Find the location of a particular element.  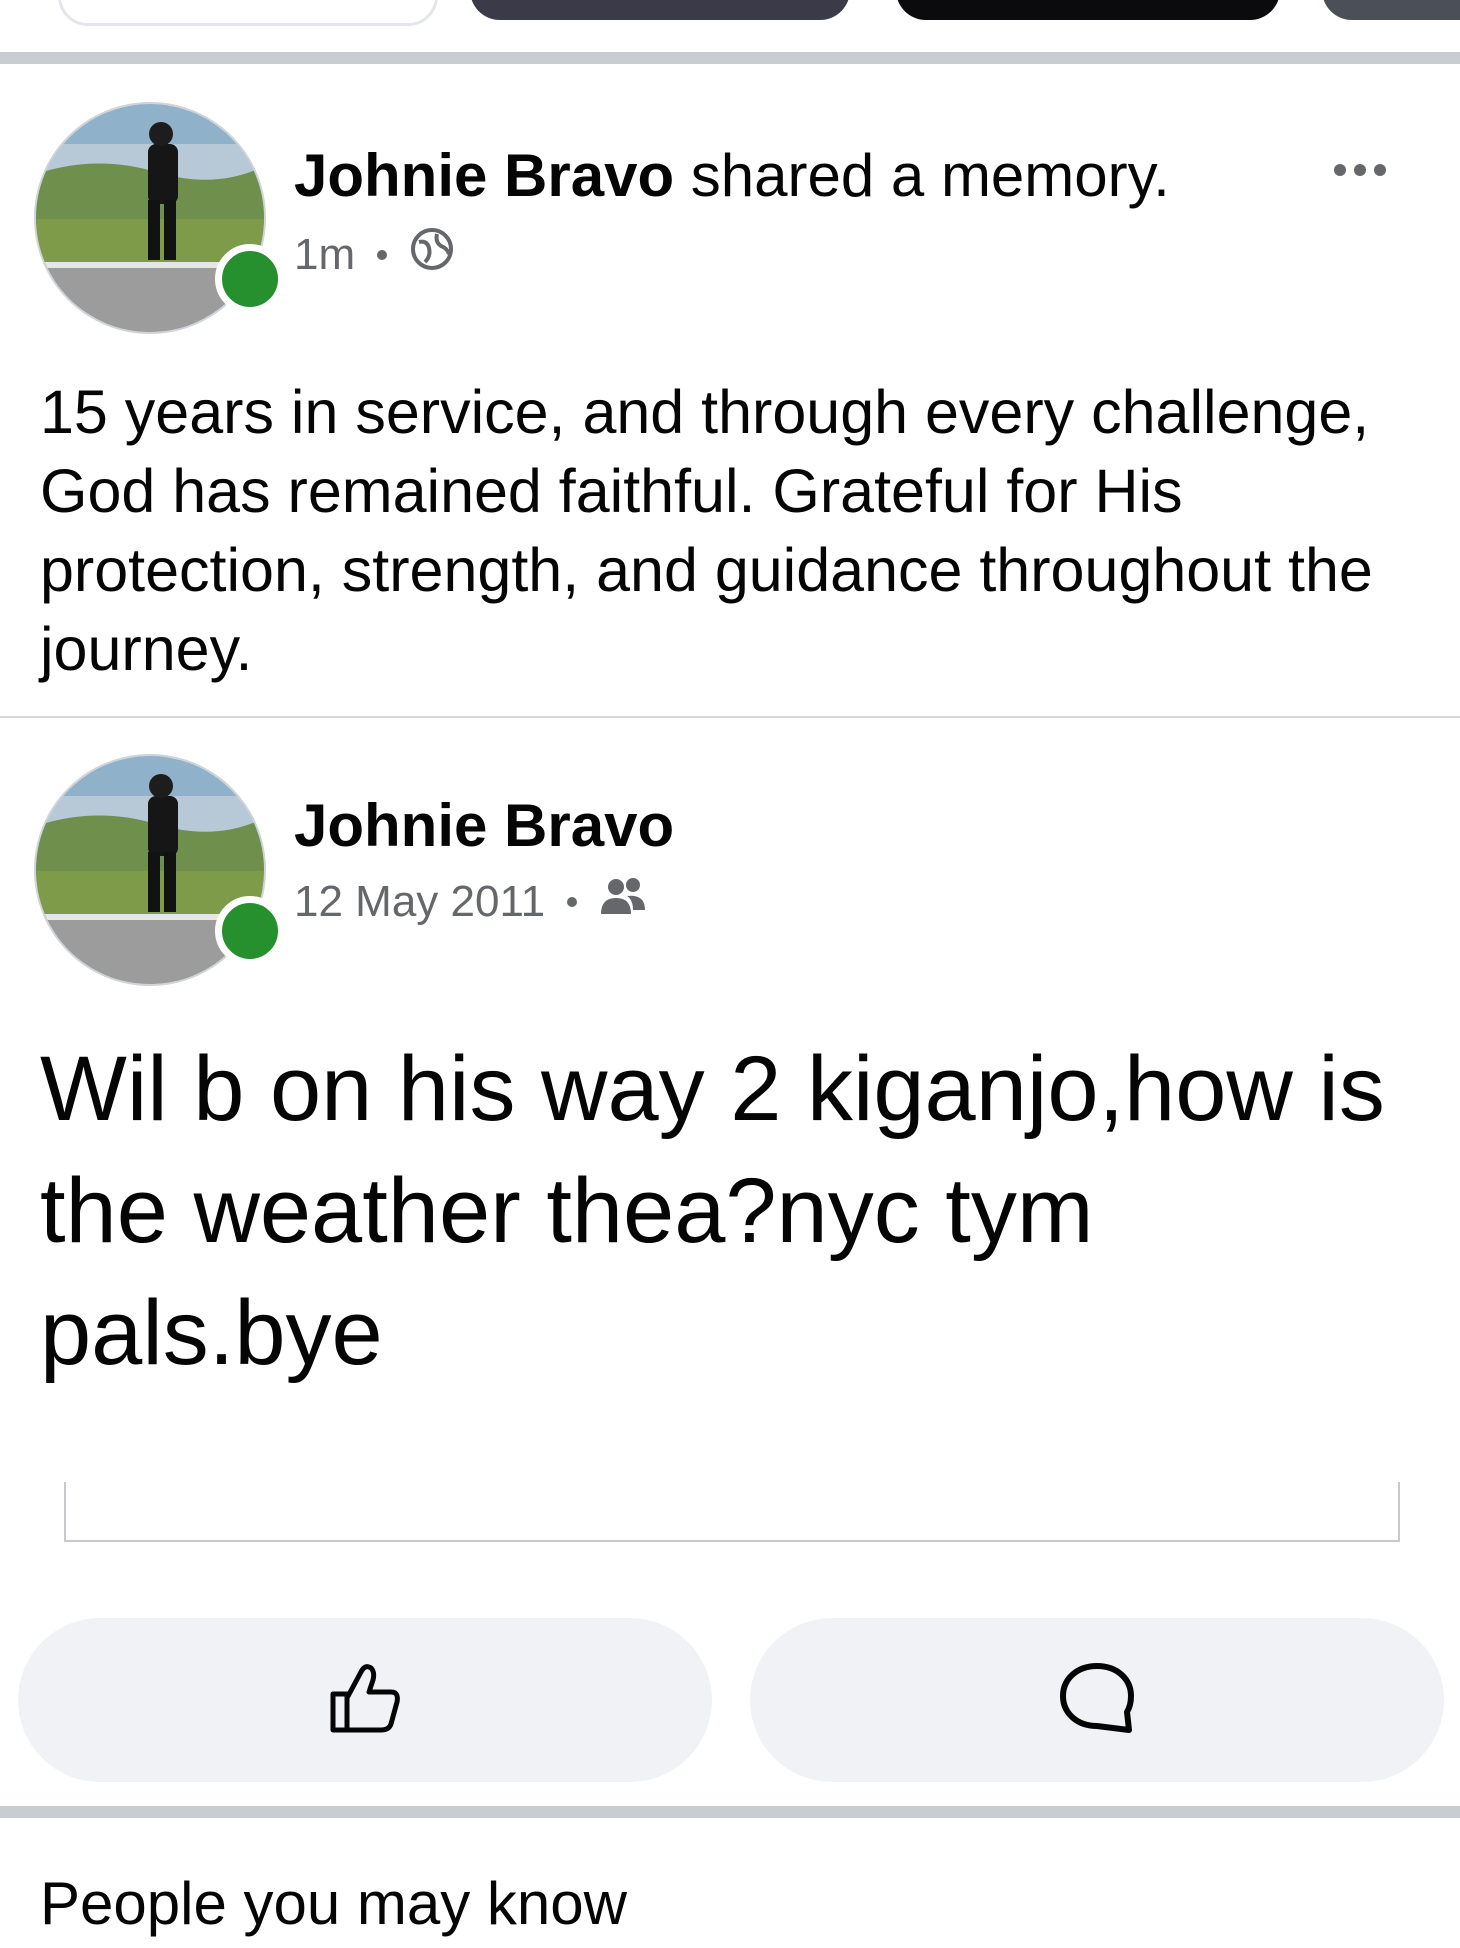

post-header-line: Johnie Bravo is located at coordinates (484, 826).